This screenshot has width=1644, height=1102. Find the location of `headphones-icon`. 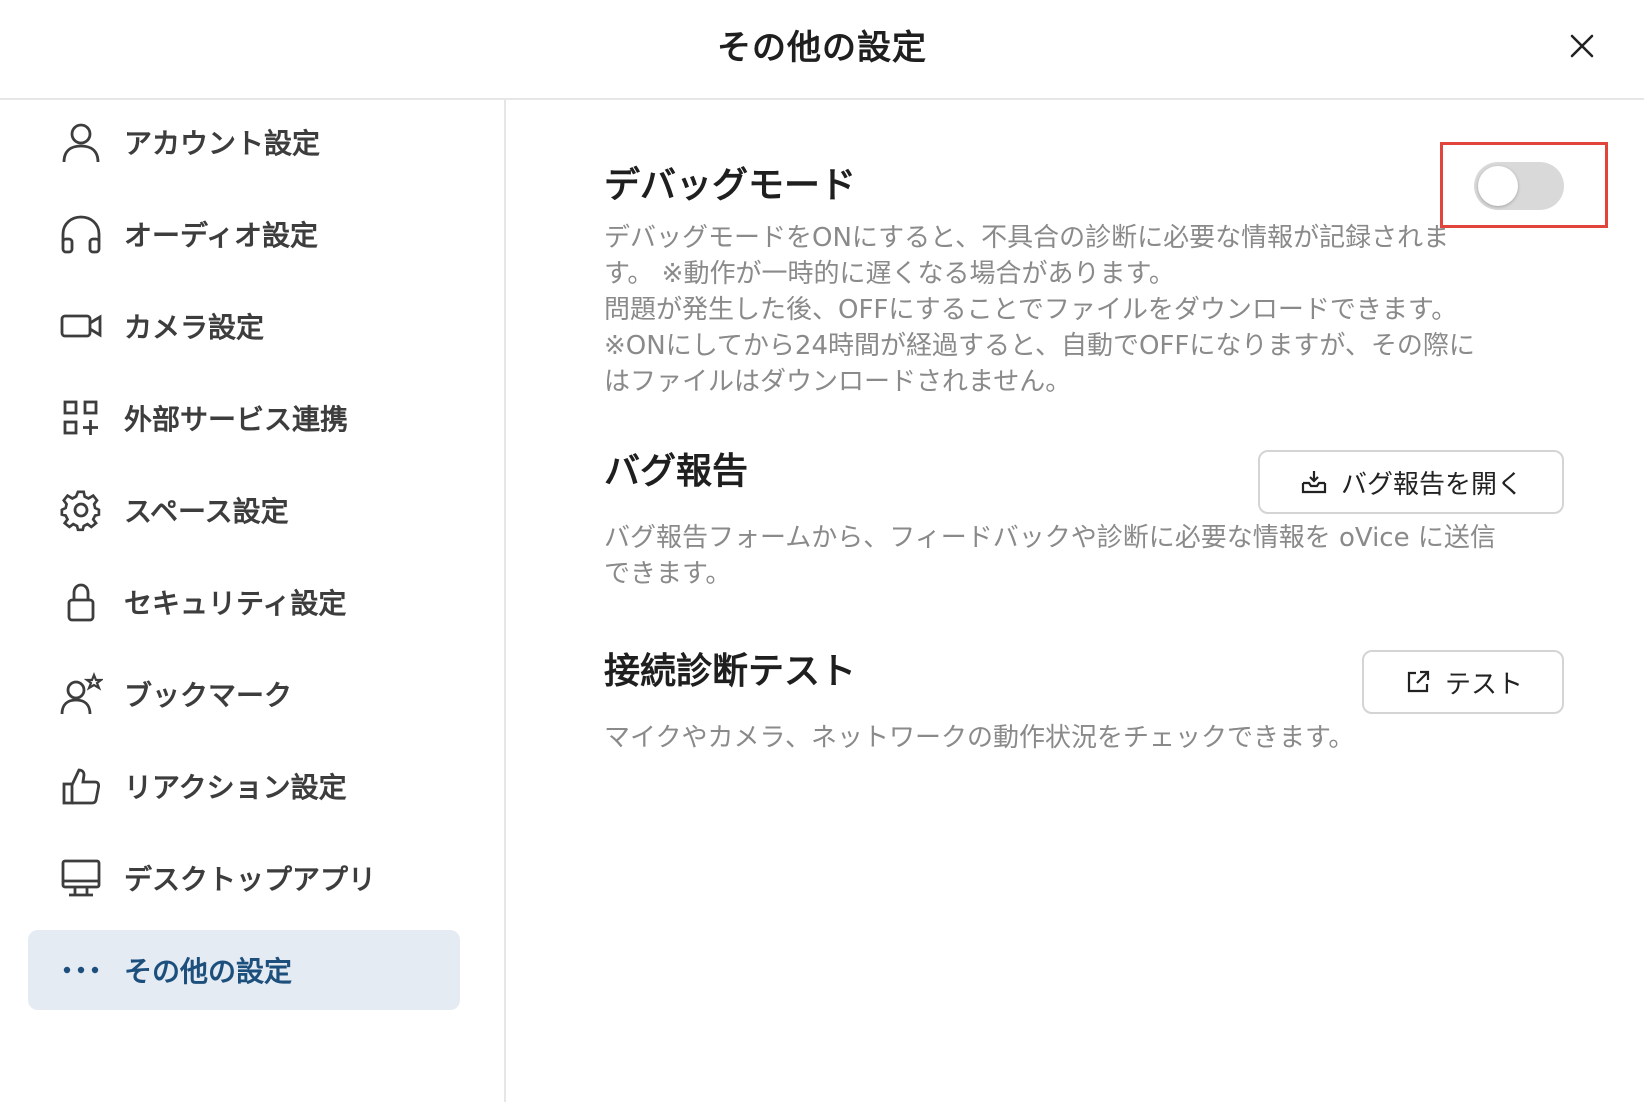

headphones-icon is located at coordinates (81, 234).